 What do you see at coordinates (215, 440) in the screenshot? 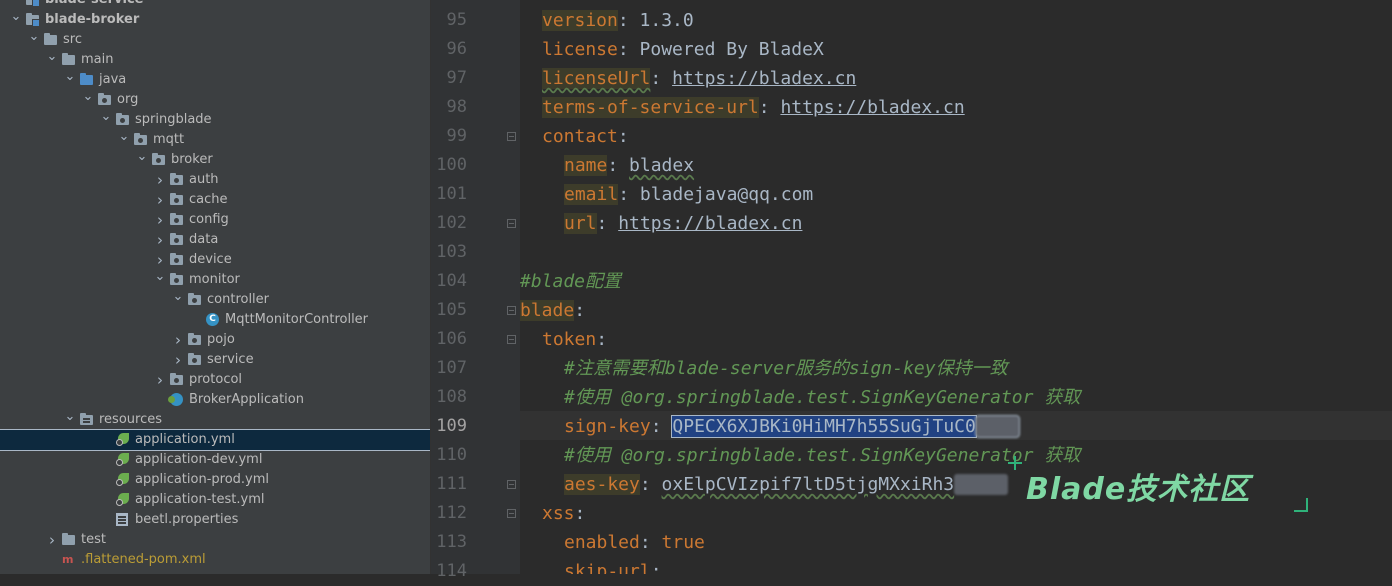
I see `tree-item: application.yml` at bounding box center [215, 440].